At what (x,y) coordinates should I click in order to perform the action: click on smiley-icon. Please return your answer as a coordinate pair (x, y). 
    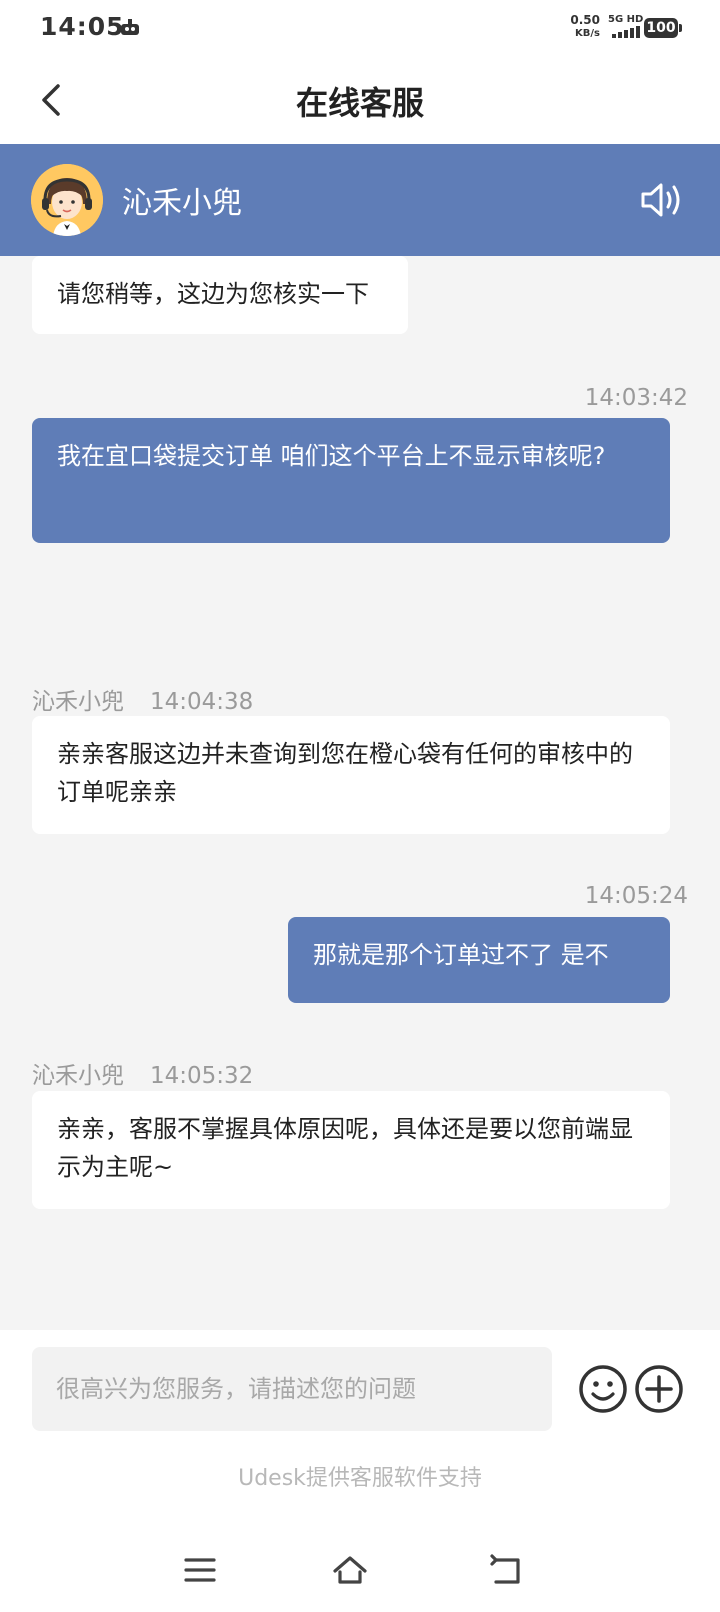
    Looking at the image, I should click on (603, 1389).